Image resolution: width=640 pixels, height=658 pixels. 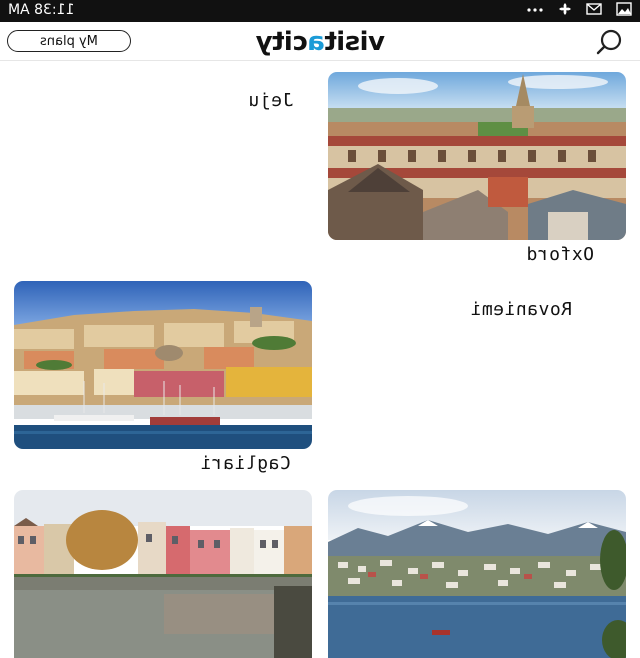 I want to click on logo-accent: a, so click(x=316, y=42).